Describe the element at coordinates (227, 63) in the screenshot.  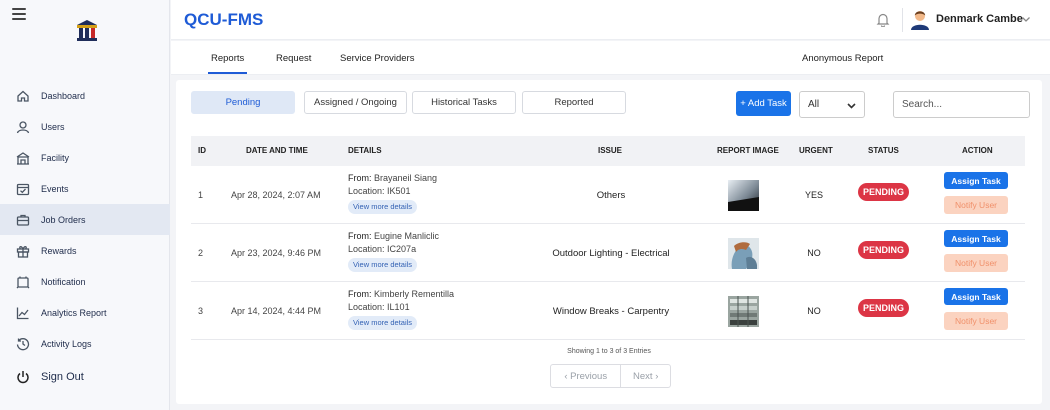
I see `tab-reports: Reports` at that location.